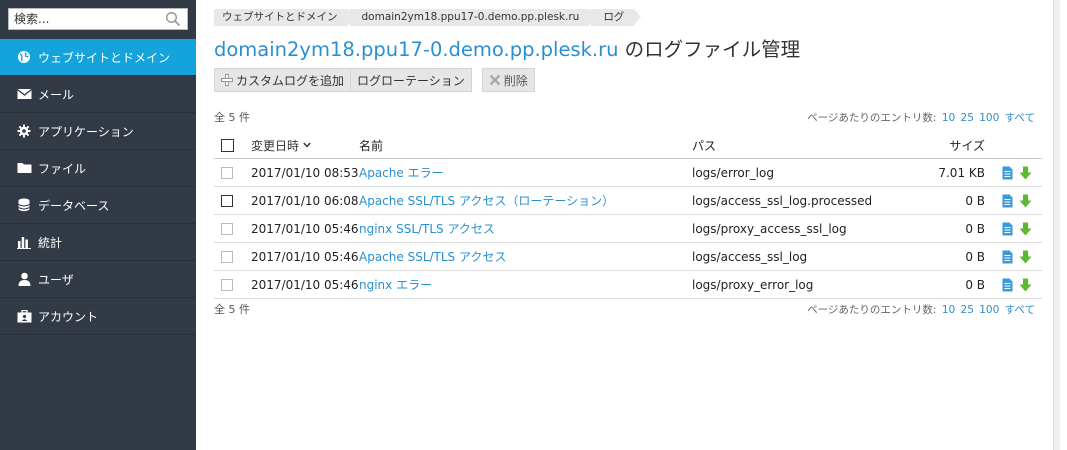 This screenshot has height=450, width=1067. Describe the element at coordinates (371, 145) in the screenshot. I see `column-header-name: 名前` at that location.